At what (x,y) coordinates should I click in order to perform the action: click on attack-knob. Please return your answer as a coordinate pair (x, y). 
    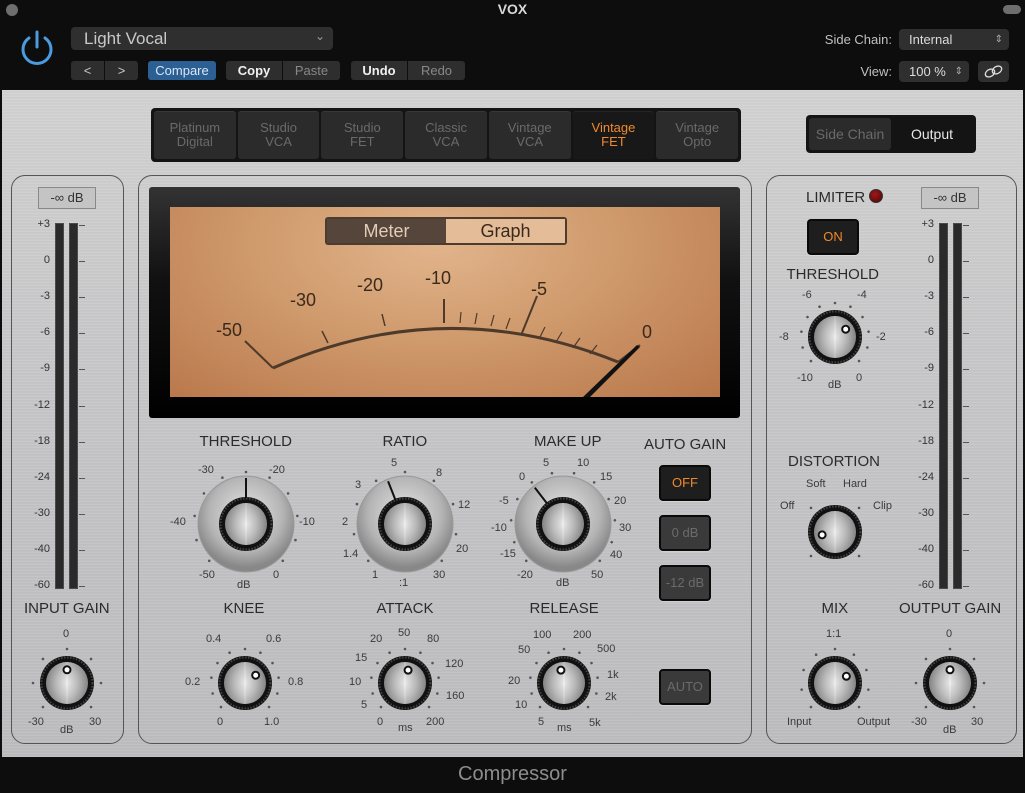
    Looking at the image, I should click on (405, 678).